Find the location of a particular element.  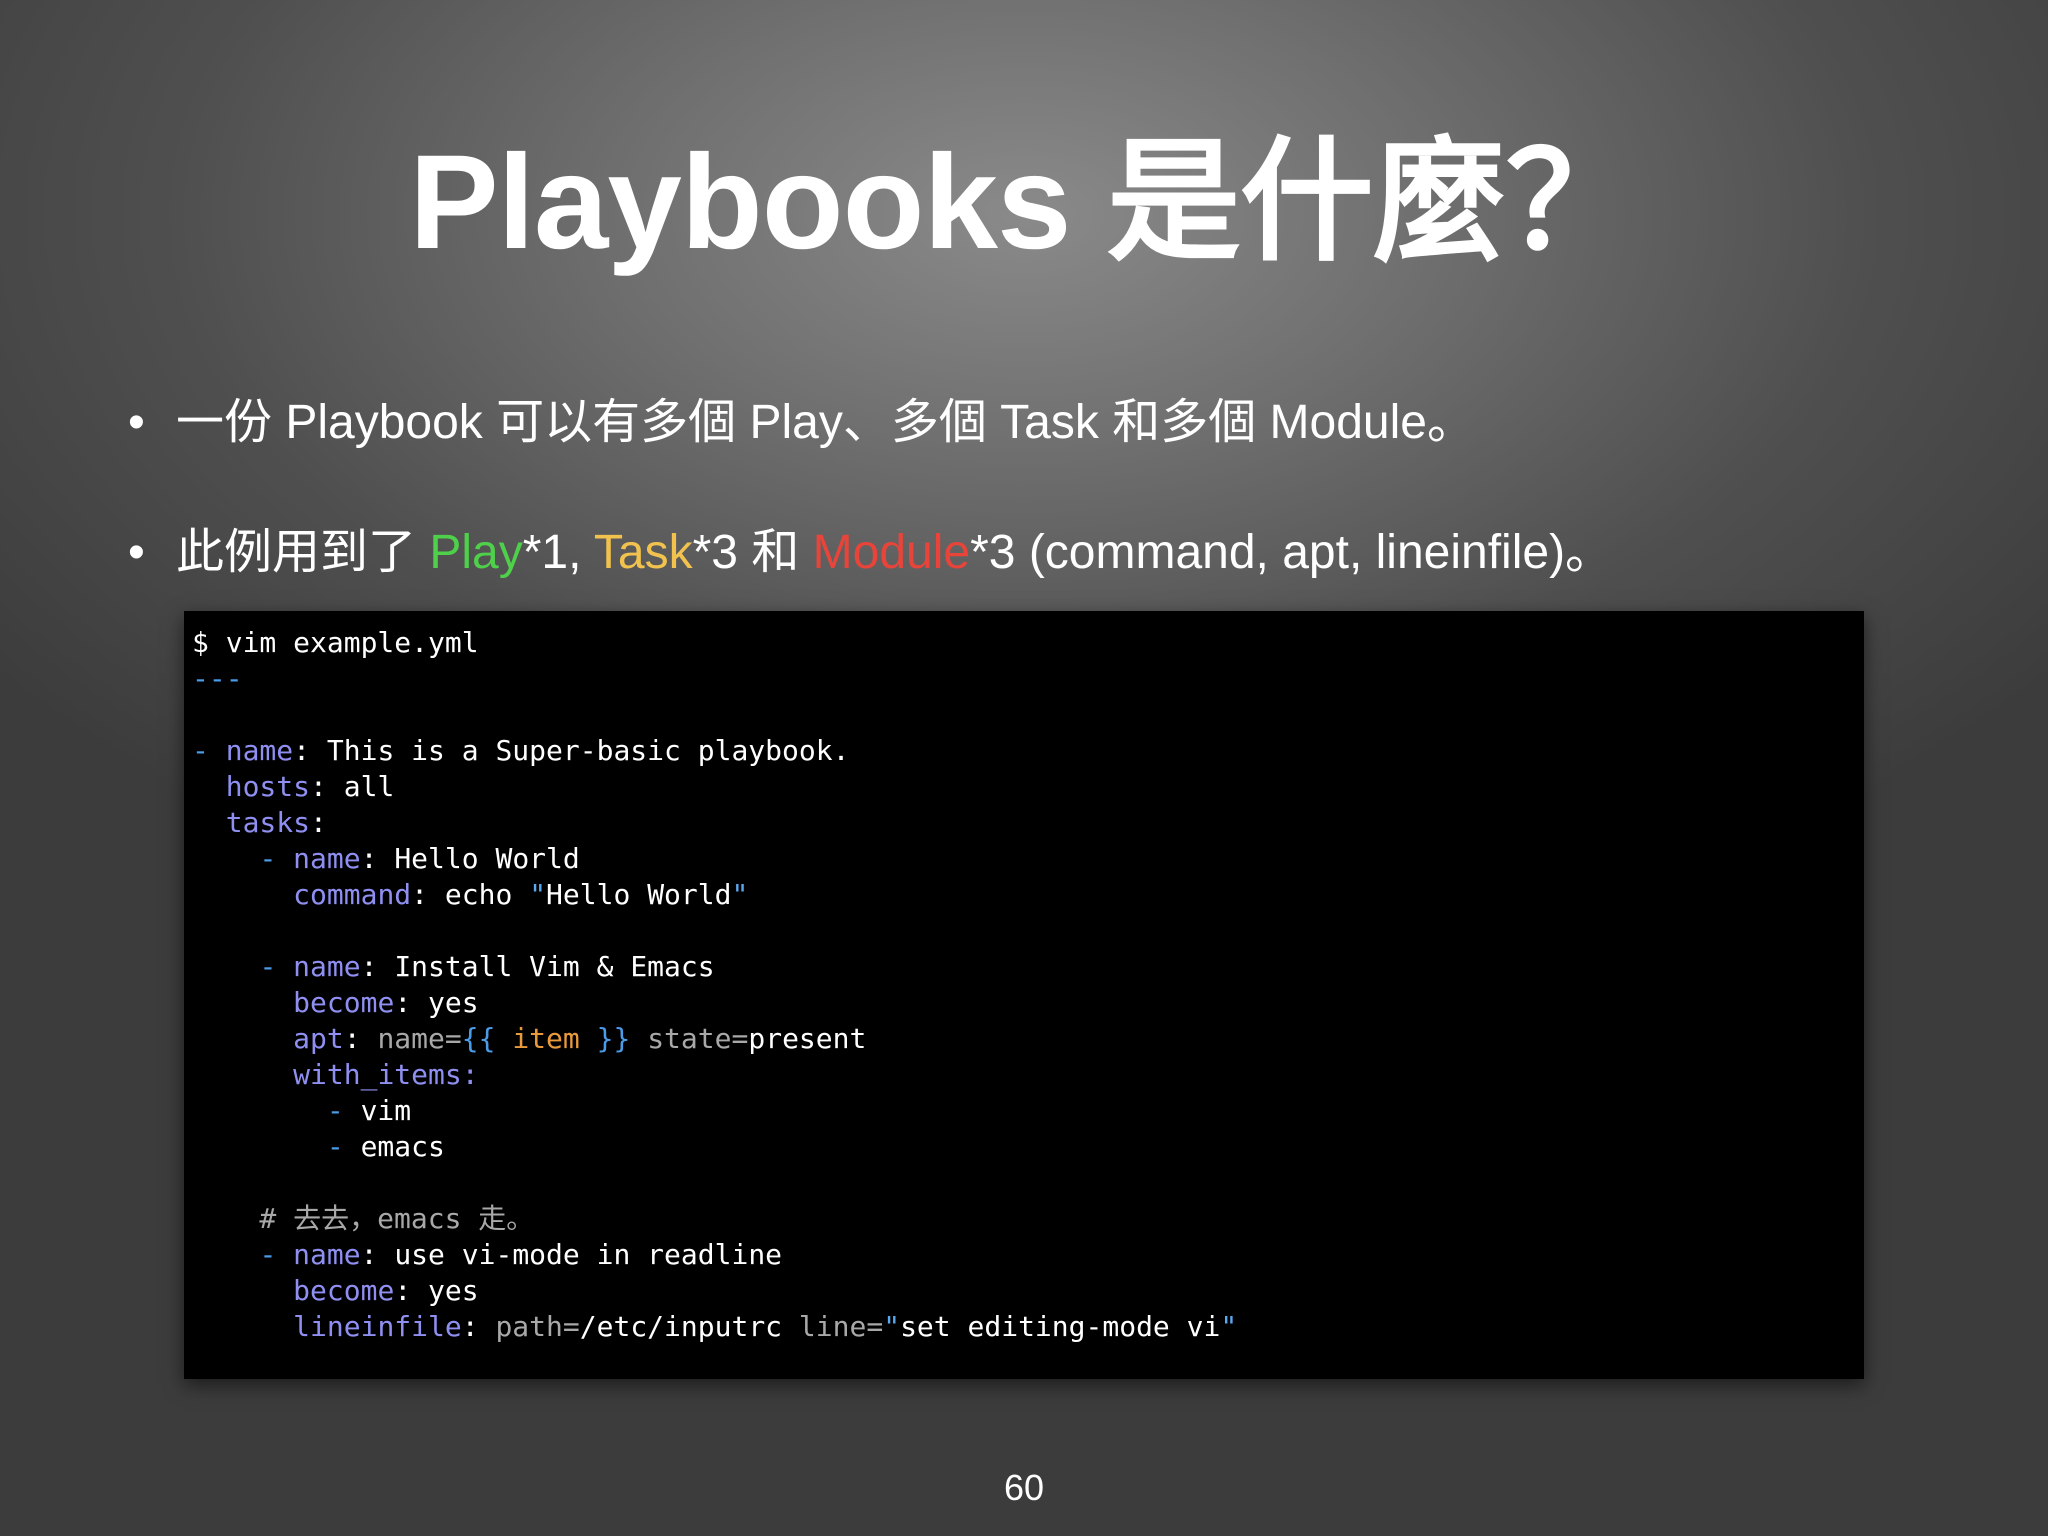

code-token: emacs is located at coordinates (402, 1146).